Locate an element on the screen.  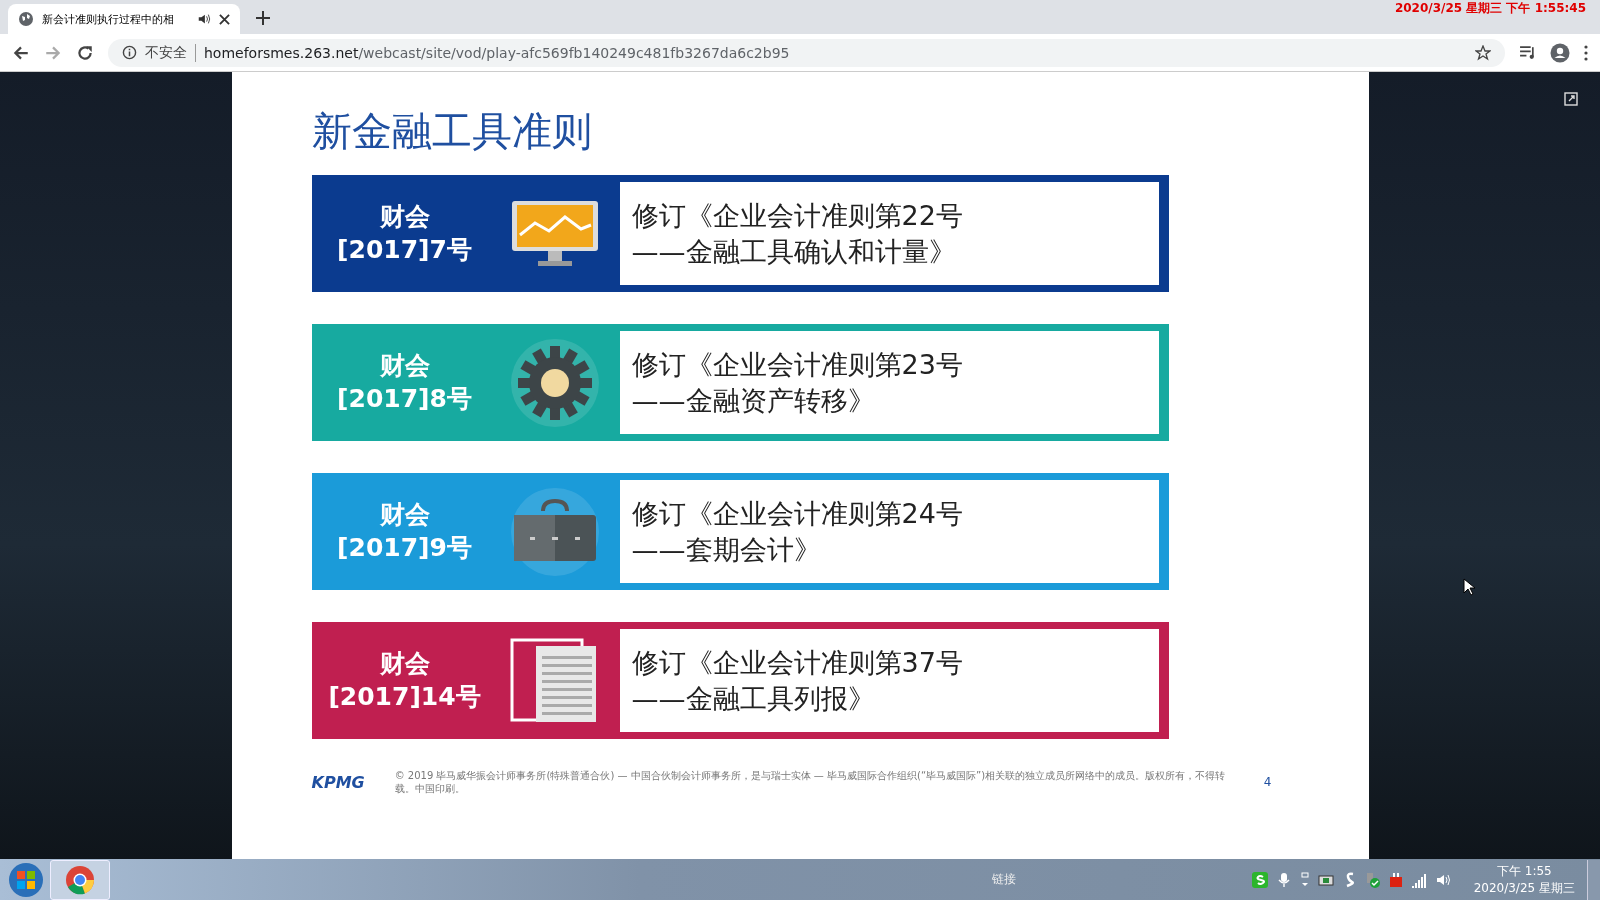
standard-text: ——金融工具列报》 is located at coordinates (753, 698).